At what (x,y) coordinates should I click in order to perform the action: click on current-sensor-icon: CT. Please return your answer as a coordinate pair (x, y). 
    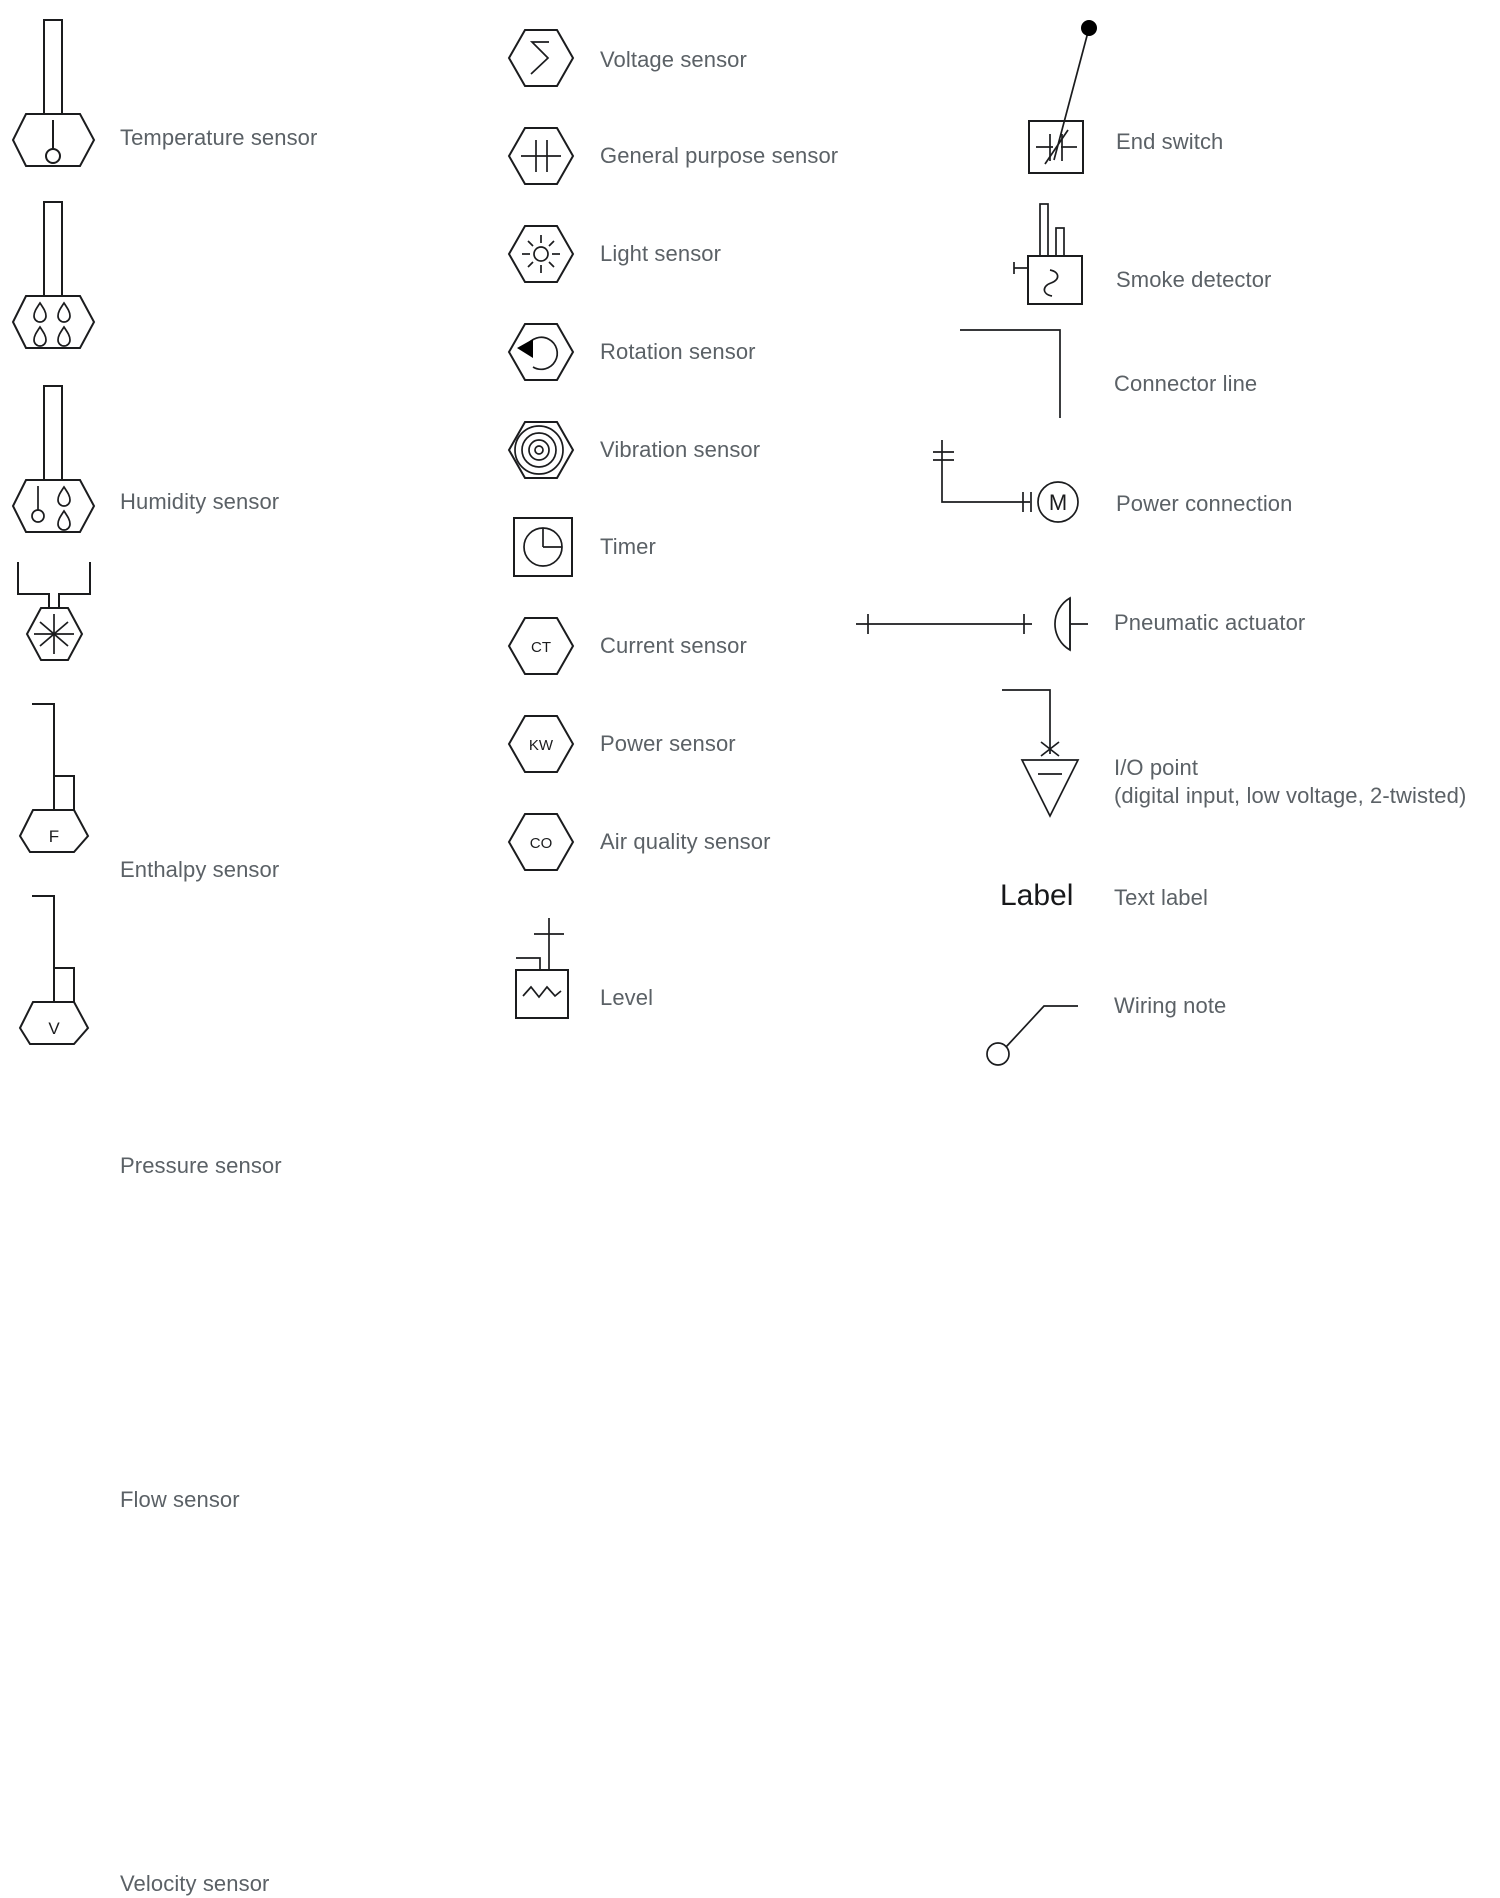
    Looking at the image, I should click on (541, 646).